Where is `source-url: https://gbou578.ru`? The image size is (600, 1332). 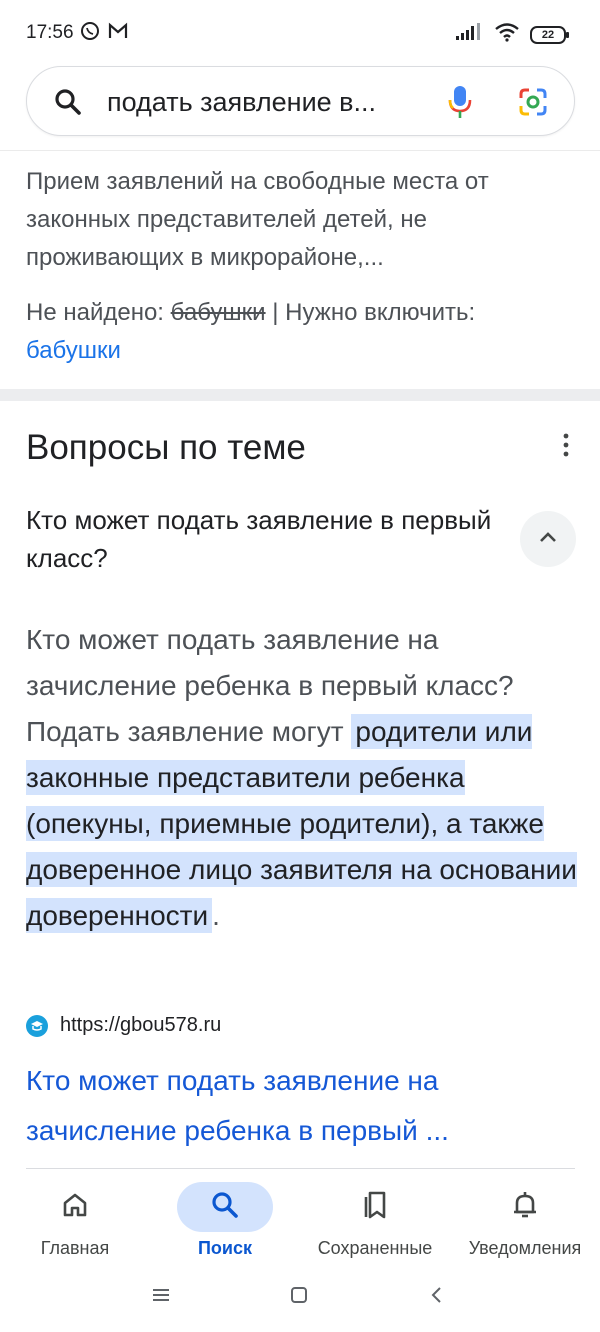
source-url: https://gbou578.ru is located at coordinates (140, 1025).